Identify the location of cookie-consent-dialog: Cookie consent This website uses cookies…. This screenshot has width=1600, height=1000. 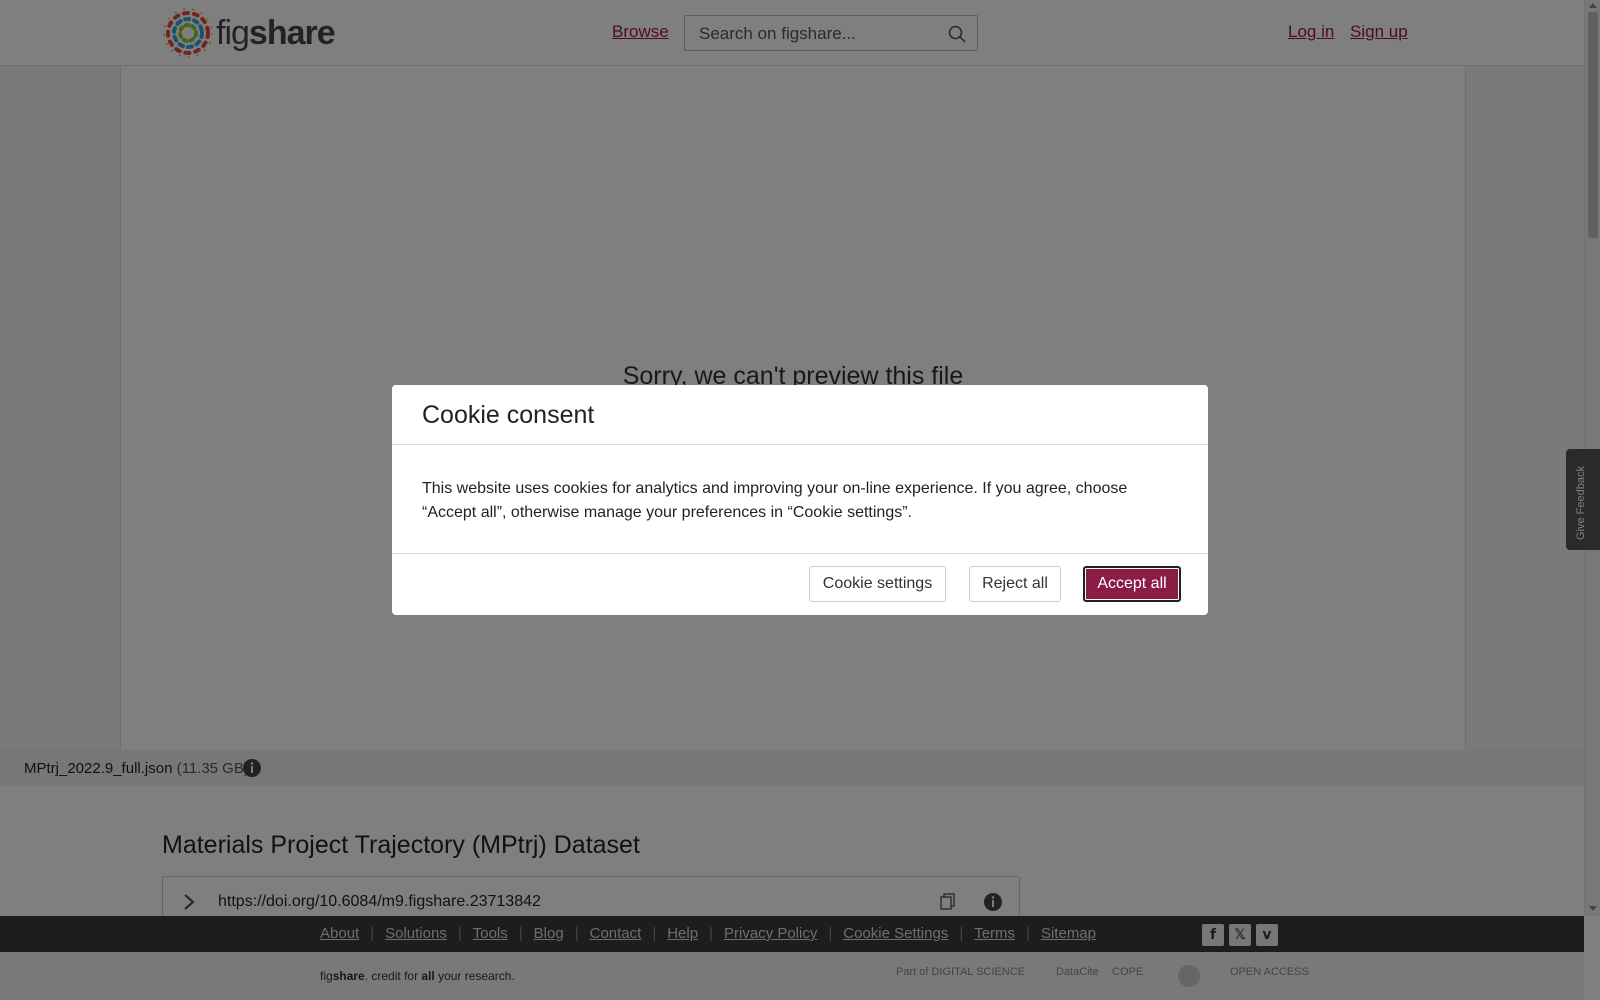
(800, 500).